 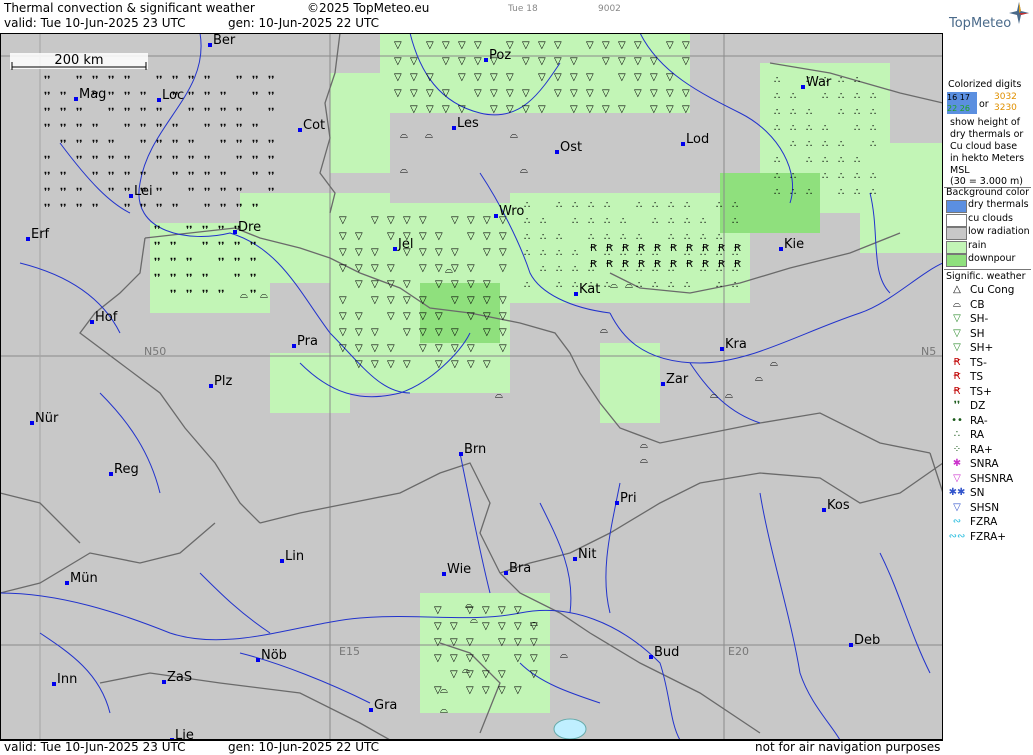 I want to click on sig-sn-icon: ✱✱, so click(x=957, y=492).